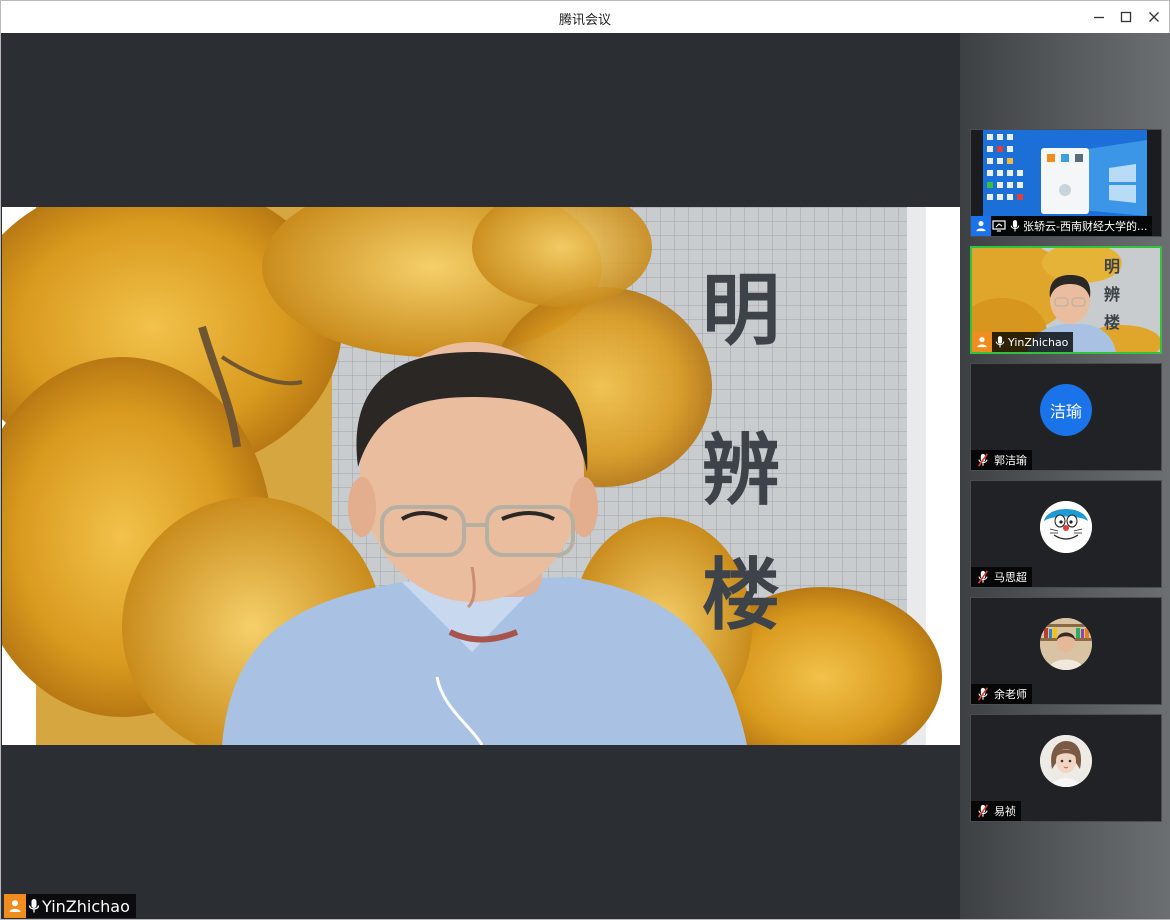  I want to click on participant-tag: 余老师, so click(1001, 694).